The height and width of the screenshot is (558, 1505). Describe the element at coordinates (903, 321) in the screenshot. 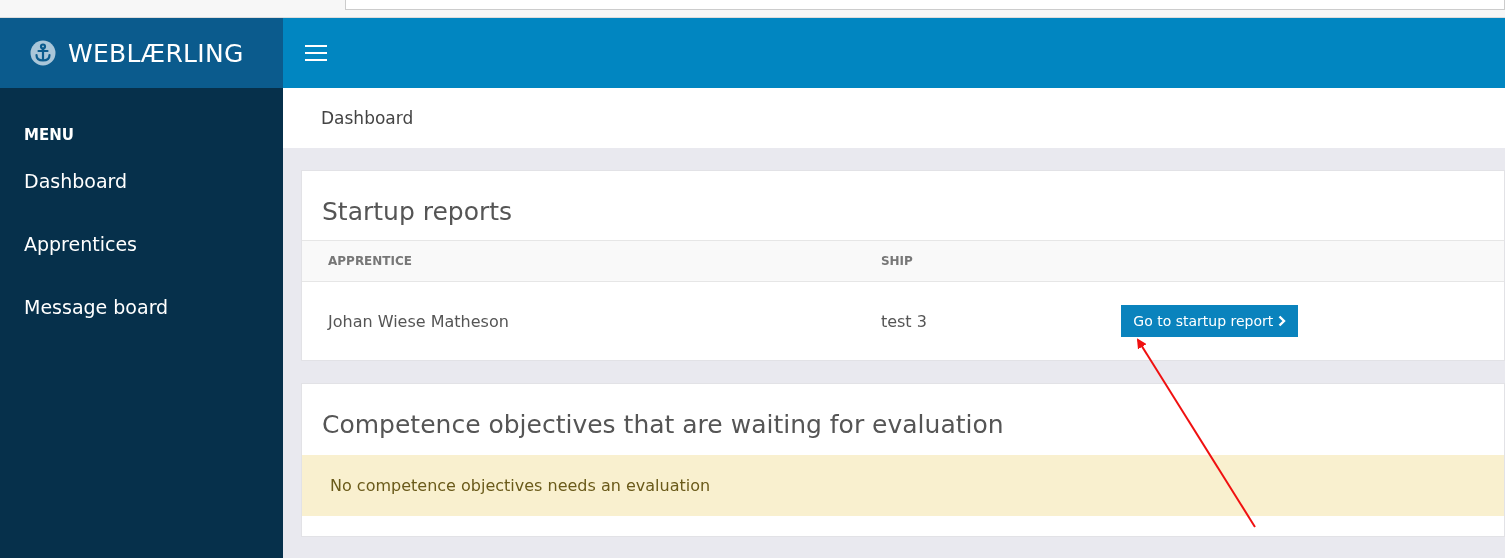

I see `table-cell: test 3` at that location.